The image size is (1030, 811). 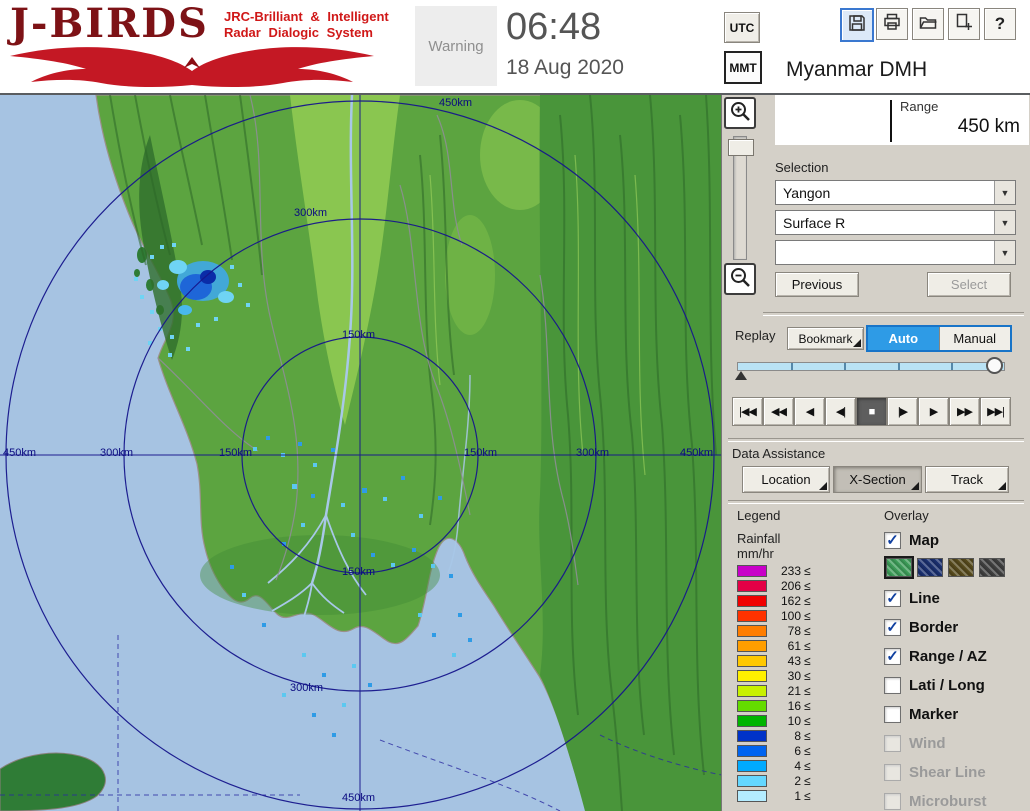 What do you see at coordinates (895, 222) in the screenshot?
I see `product-dropdown: Surface R ▼` at bounding box center [895, 222].